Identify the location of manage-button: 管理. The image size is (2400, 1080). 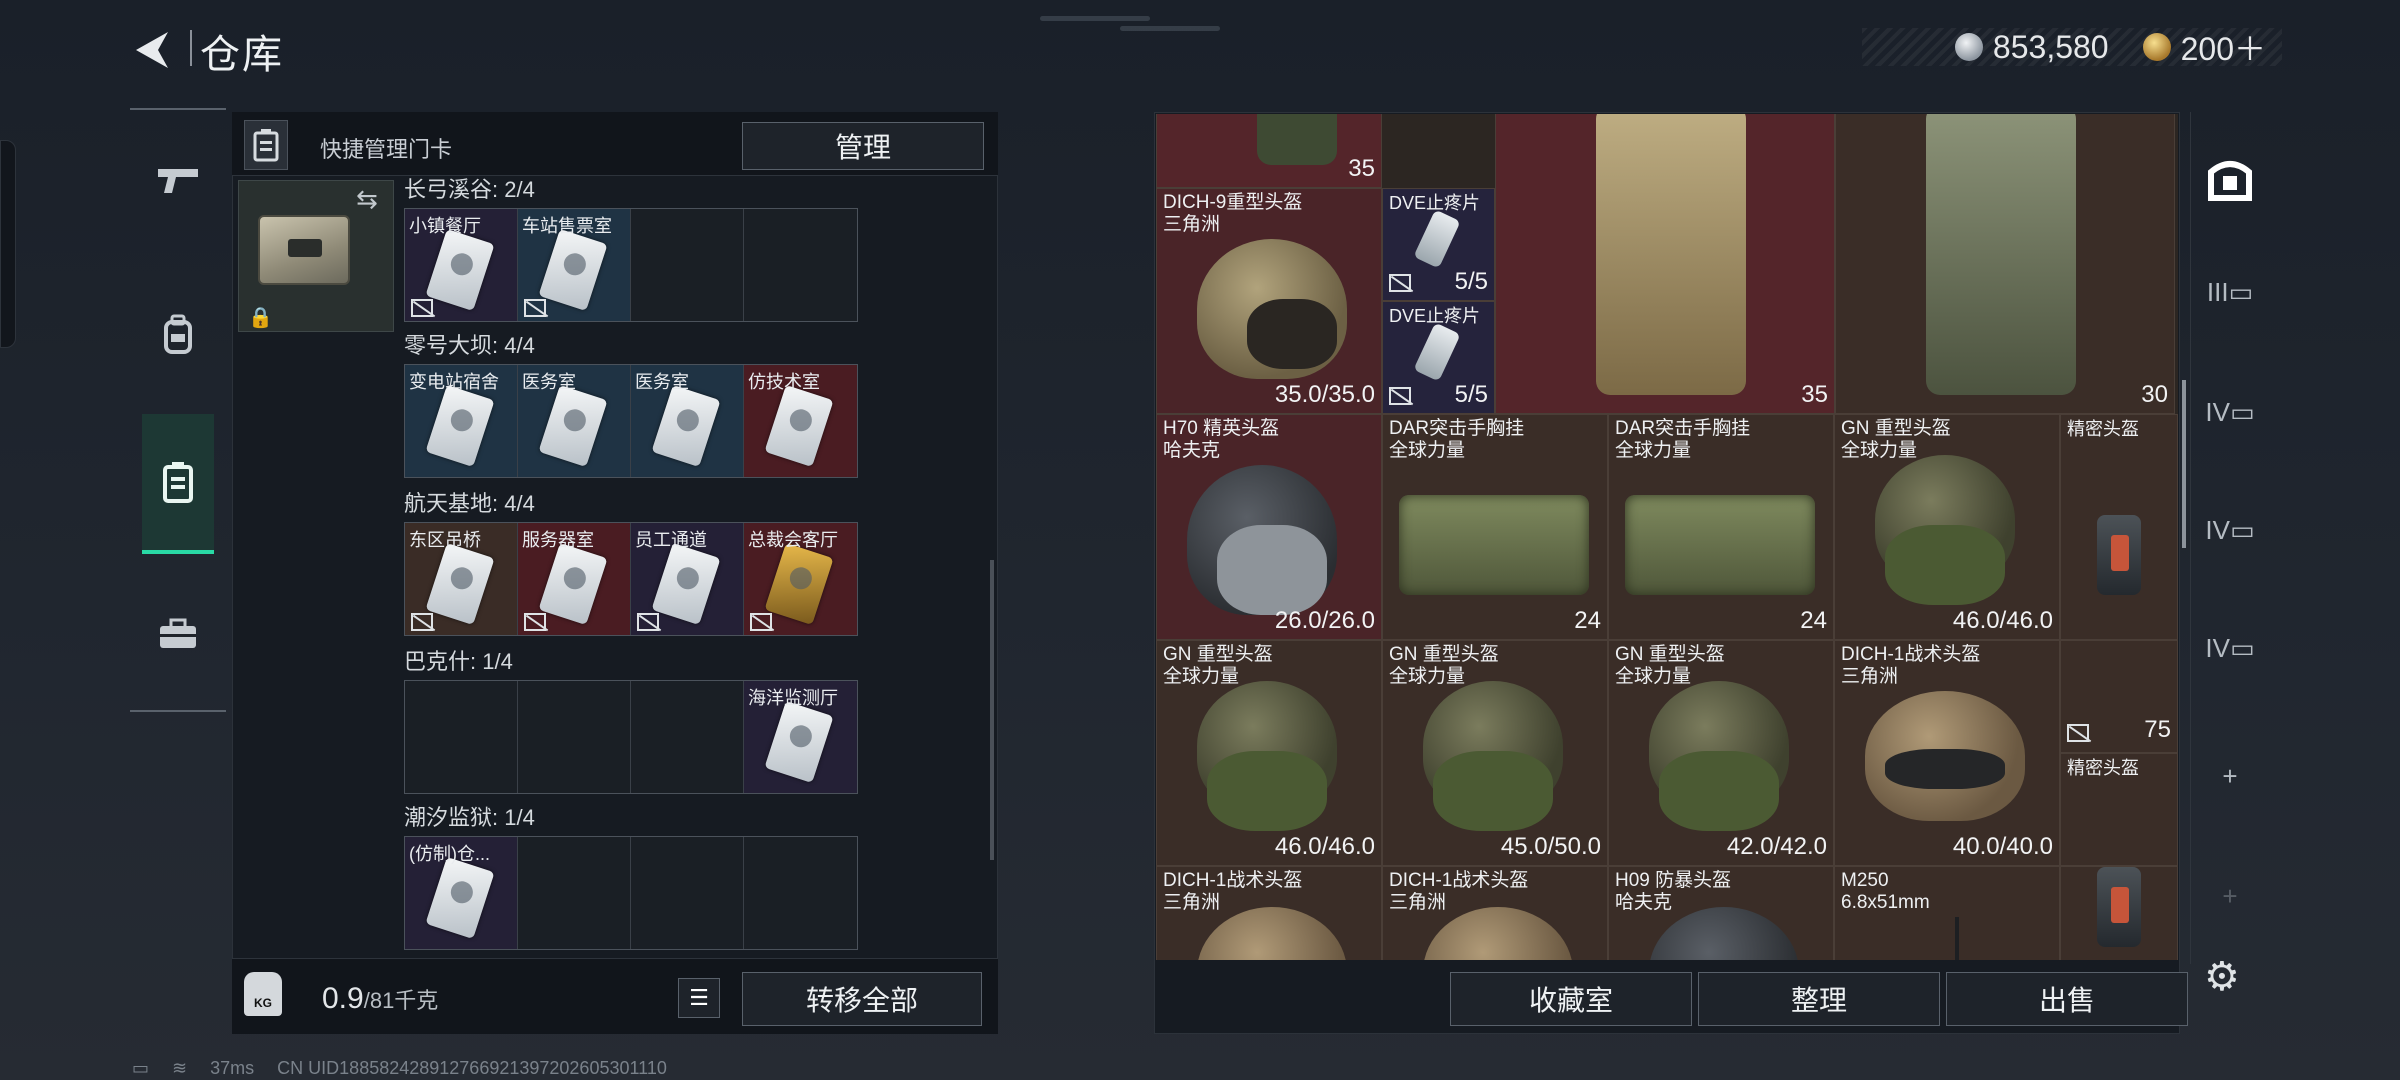
(863, 146).